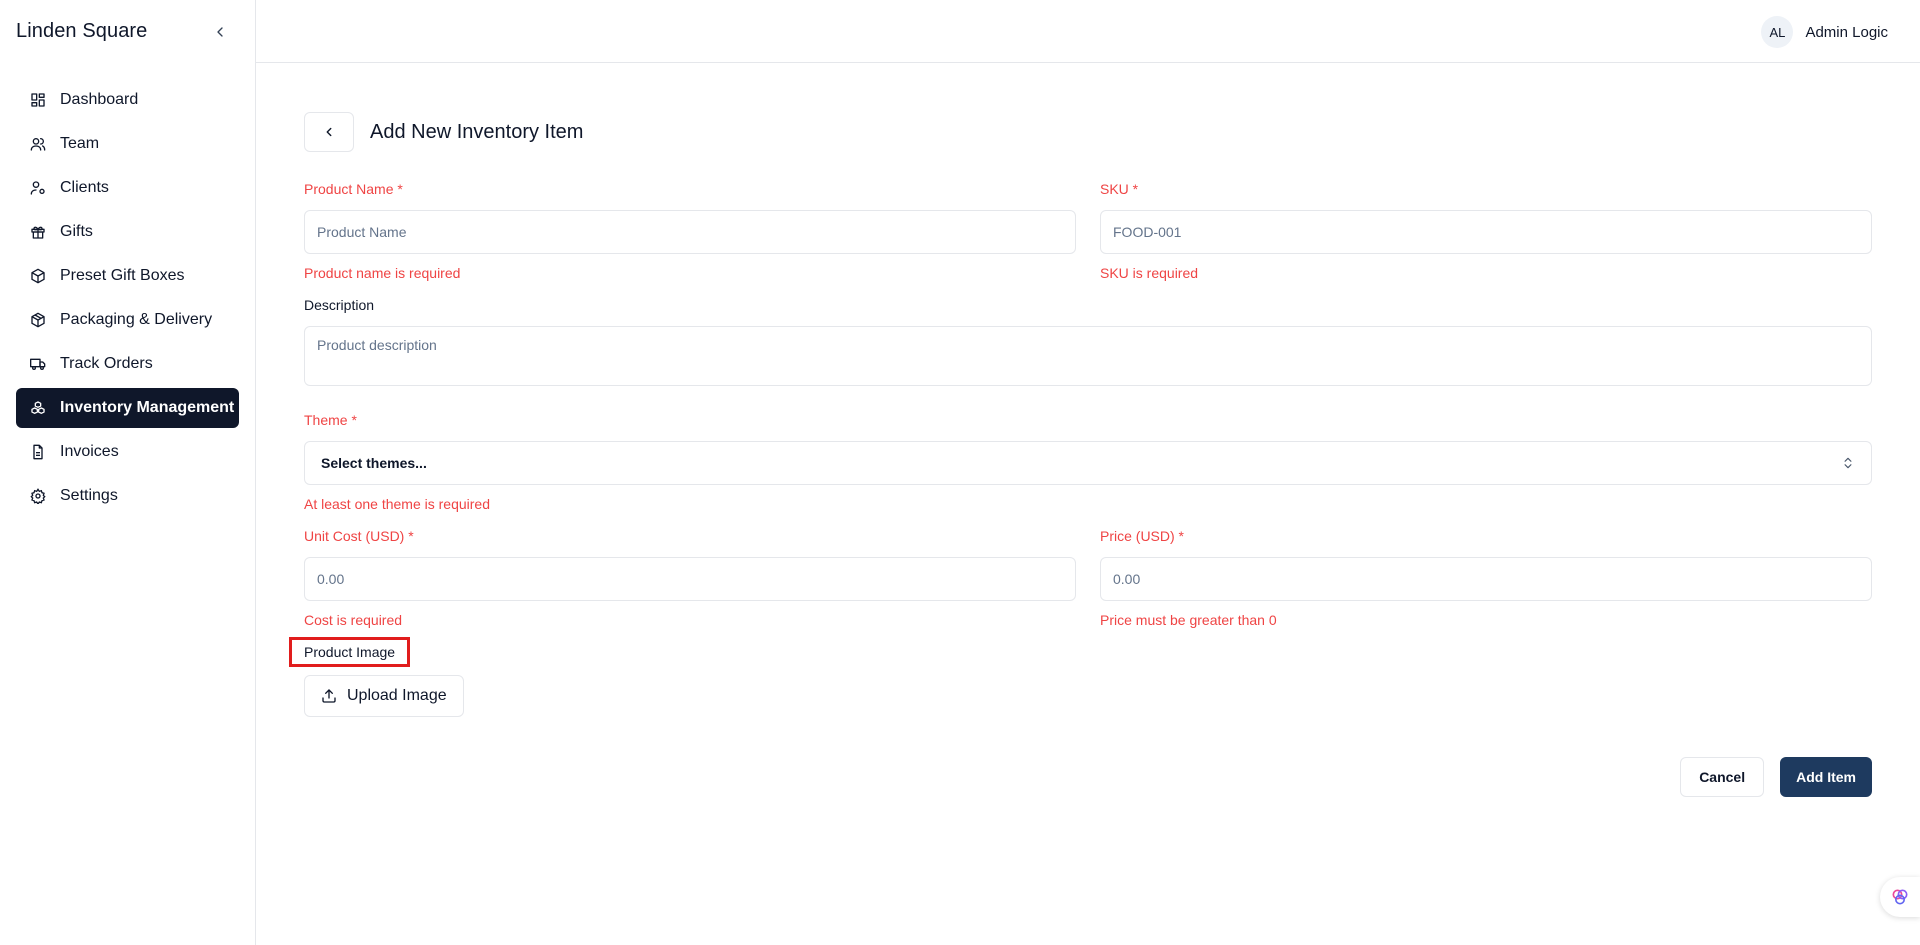 The image size is (1920, 945). I want to click on unit-cost-group: Unit Cost (USD) * Cost is required, so click(690, 578).